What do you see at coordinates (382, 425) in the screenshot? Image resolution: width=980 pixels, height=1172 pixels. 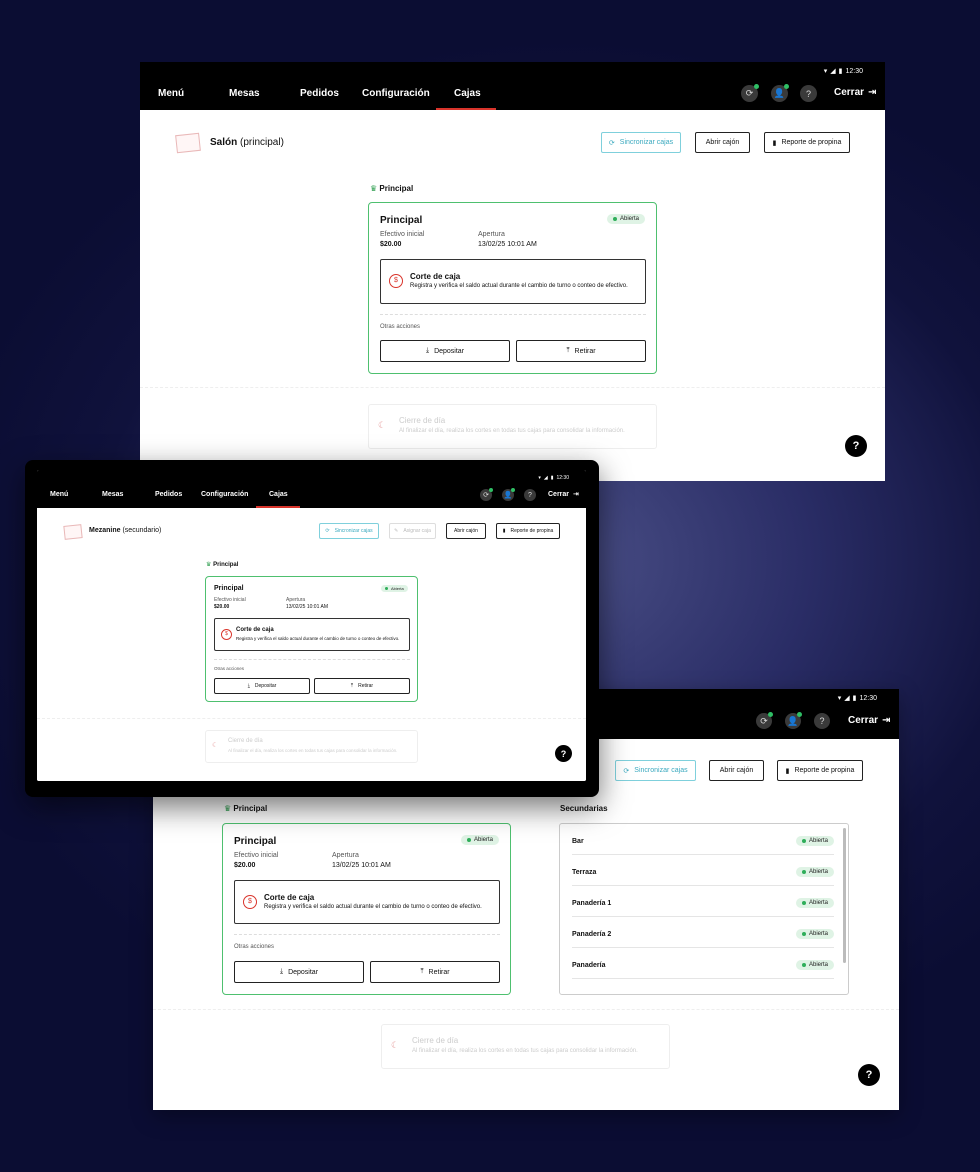 I see `day-close-icon: ☾` at bounding box center [382, 425].